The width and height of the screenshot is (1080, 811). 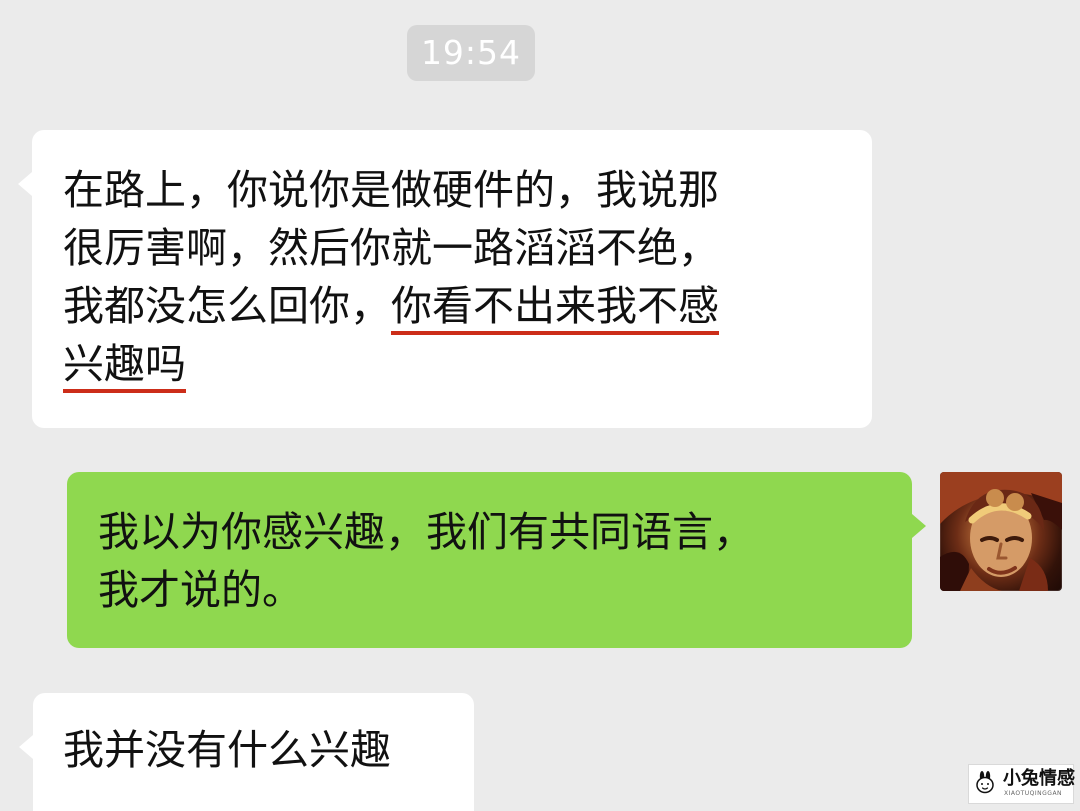 I want to click on watermark-subtitle: XIAOTUQINGGAN, so click(x=1033, y=793).